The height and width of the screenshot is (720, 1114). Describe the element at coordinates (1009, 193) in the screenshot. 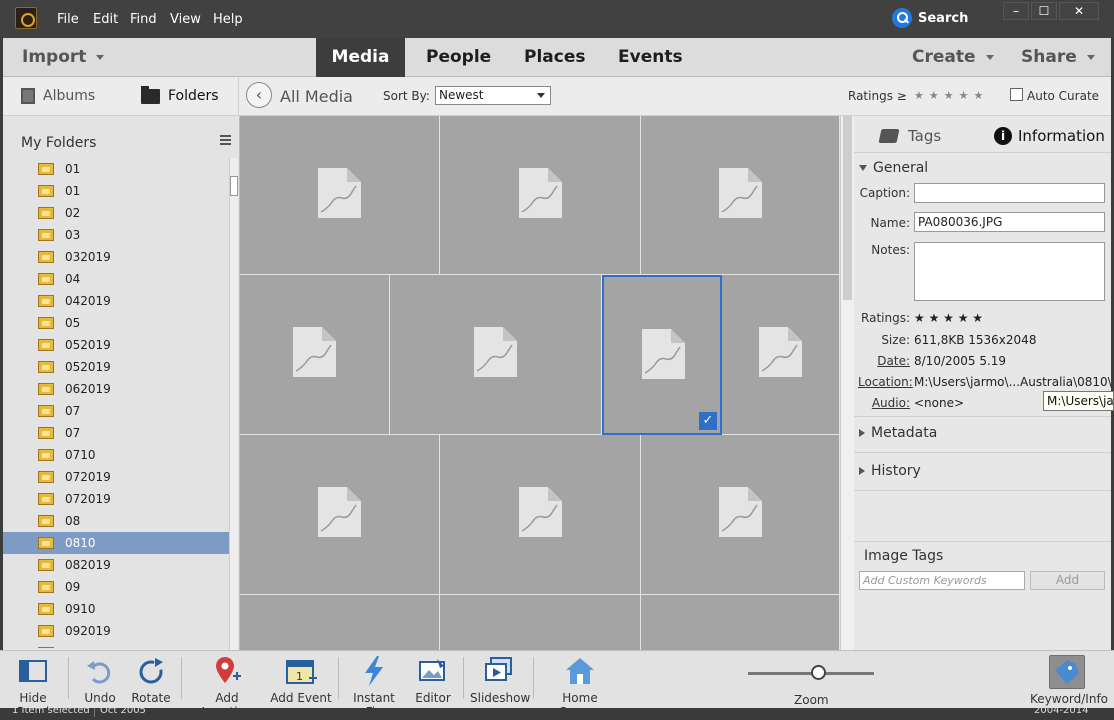

I see `caption-field` at that location.